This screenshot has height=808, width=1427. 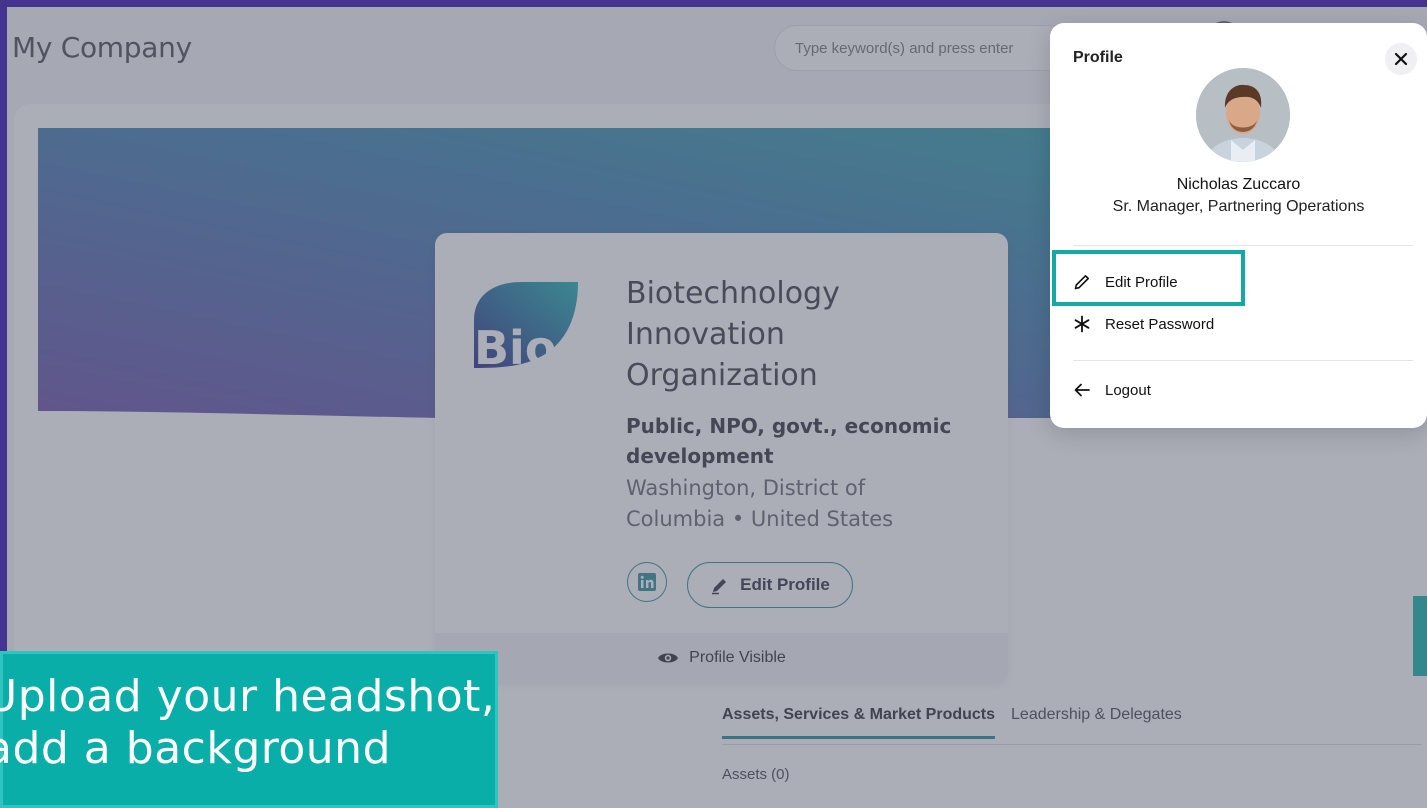 What do you see at coordinates (1238, 206) in the screenshot?
I see `user-role: Sr. Manager, Partnering Operations` at bounding box center [1238, 206].